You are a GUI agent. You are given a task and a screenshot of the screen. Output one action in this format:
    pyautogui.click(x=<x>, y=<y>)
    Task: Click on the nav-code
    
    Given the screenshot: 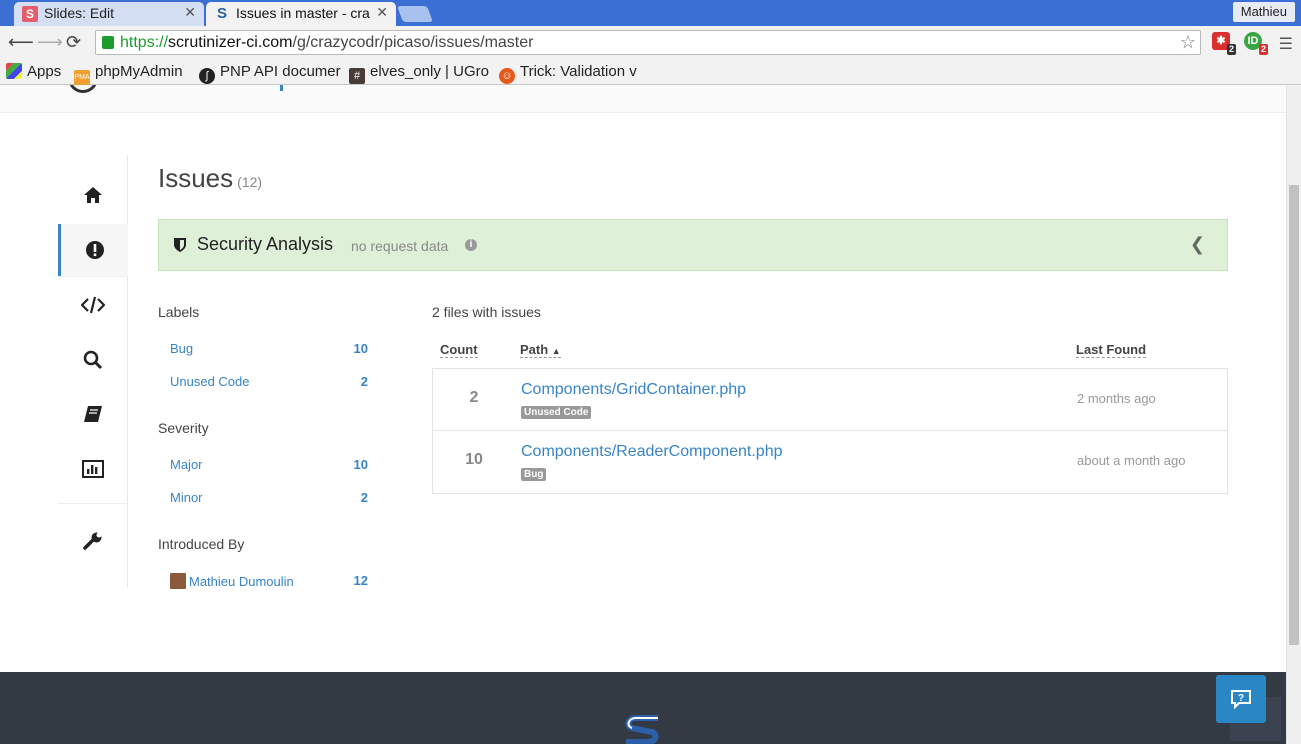 What is the action you would take?
    pyautogui.click(x=93, y=305)
    